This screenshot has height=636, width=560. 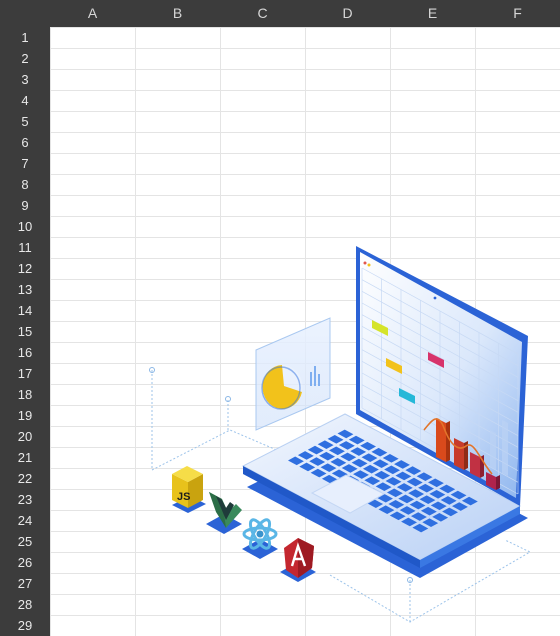 I want to click on javascript-logo-icon: JS, so click(x=189, y=489).